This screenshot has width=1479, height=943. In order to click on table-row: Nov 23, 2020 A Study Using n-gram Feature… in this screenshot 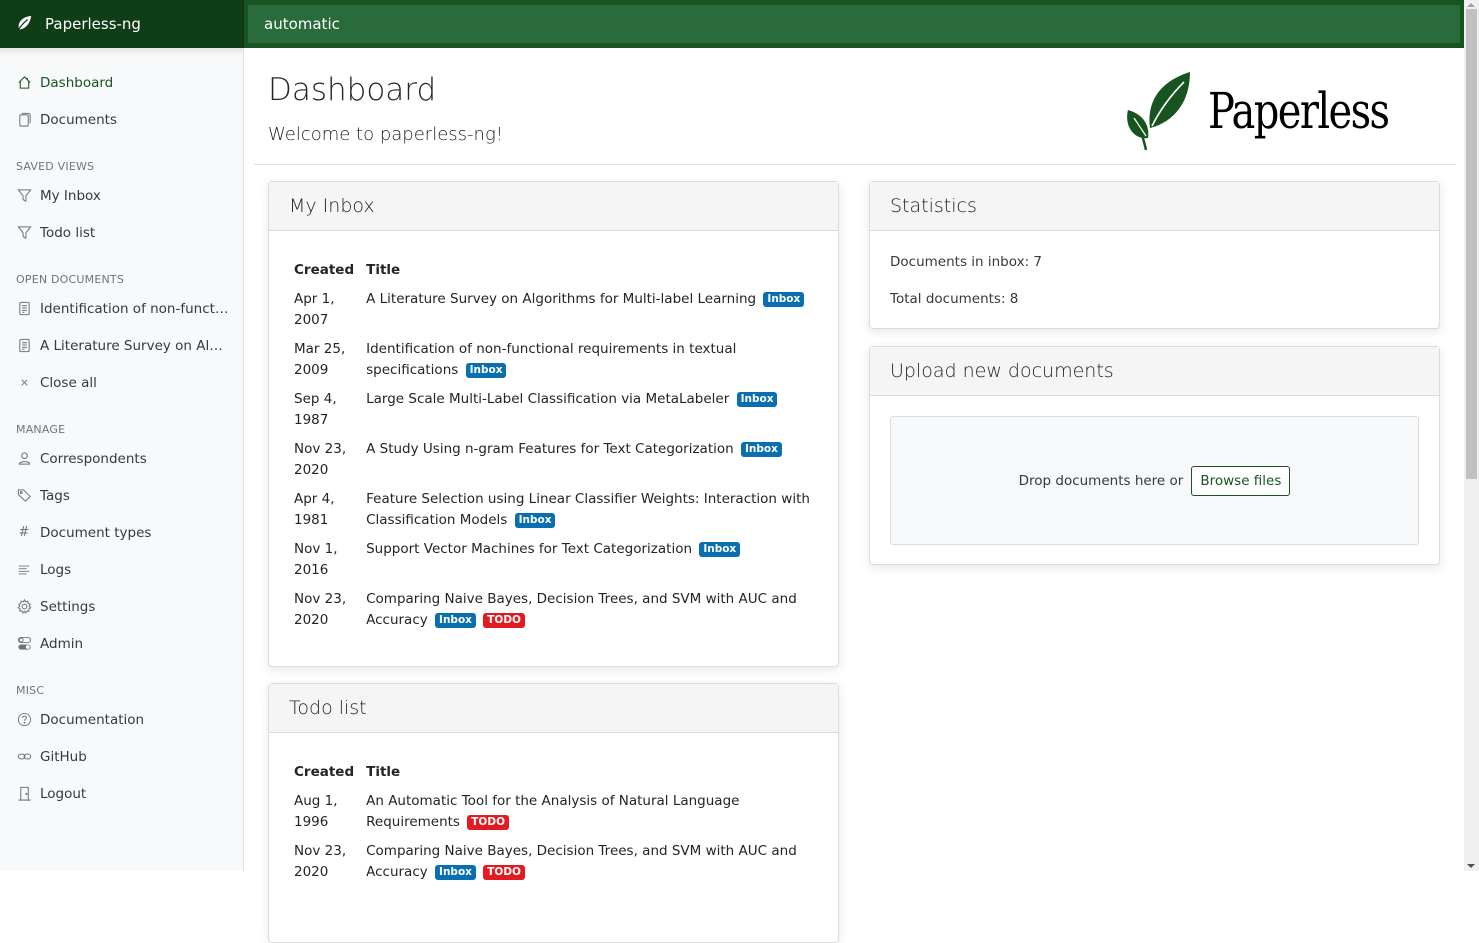, I will do `click(553, 460)`.